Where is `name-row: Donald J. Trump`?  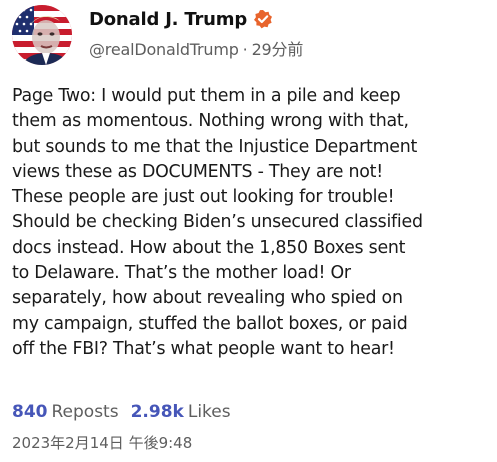
name-row: Donald J. Trump is located at coordinates (196, 19).